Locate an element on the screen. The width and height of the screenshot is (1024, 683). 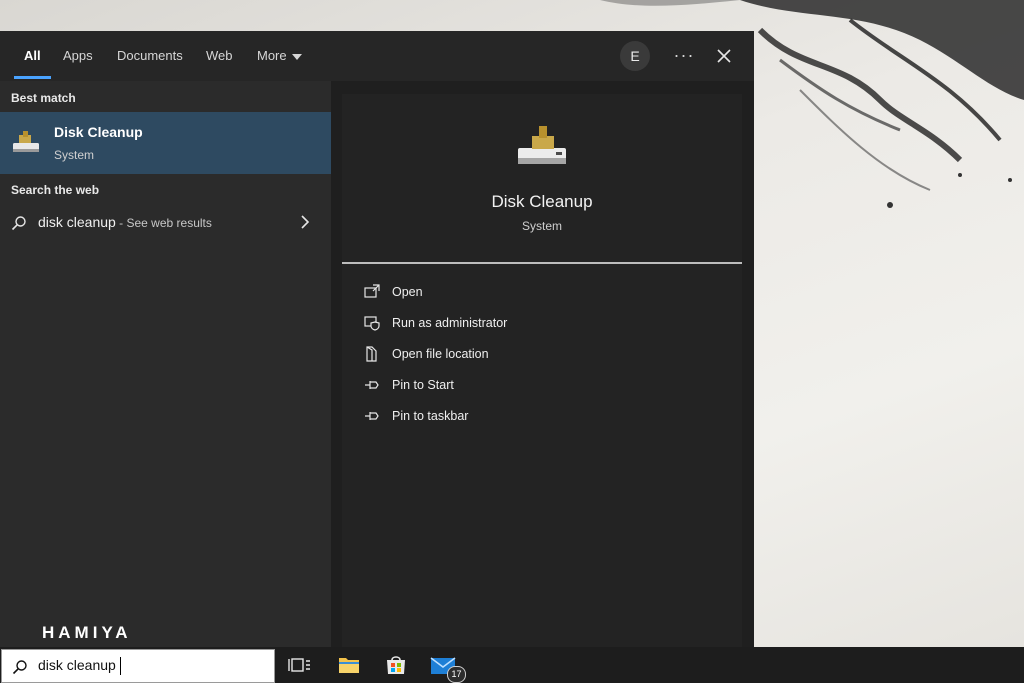
detail-divider is located at coordinates (542, 263).